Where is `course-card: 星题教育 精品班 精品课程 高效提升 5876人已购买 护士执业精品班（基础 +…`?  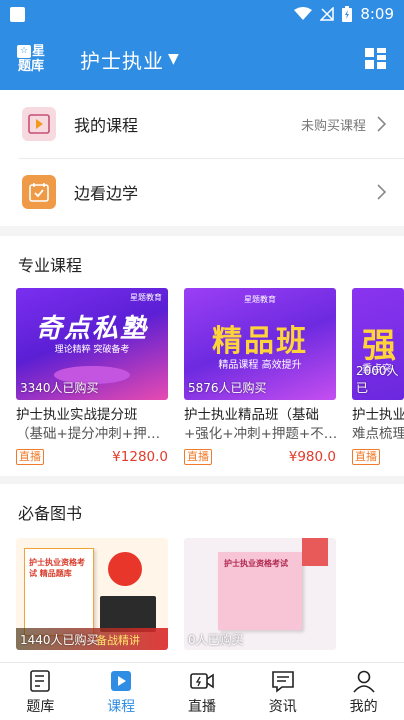 course-card: 星题教育 精品班 精品课程 高效提升 5876人已购买 护士执业精品班（基础 +… is located at coordinates (260, 377).